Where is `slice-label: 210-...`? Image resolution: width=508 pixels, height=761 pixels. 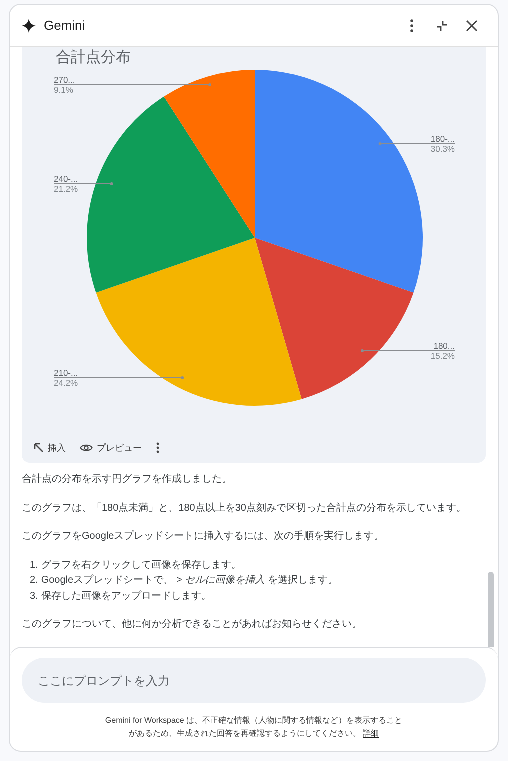 slice-label: 210-... is located at coordinates (66, 373).